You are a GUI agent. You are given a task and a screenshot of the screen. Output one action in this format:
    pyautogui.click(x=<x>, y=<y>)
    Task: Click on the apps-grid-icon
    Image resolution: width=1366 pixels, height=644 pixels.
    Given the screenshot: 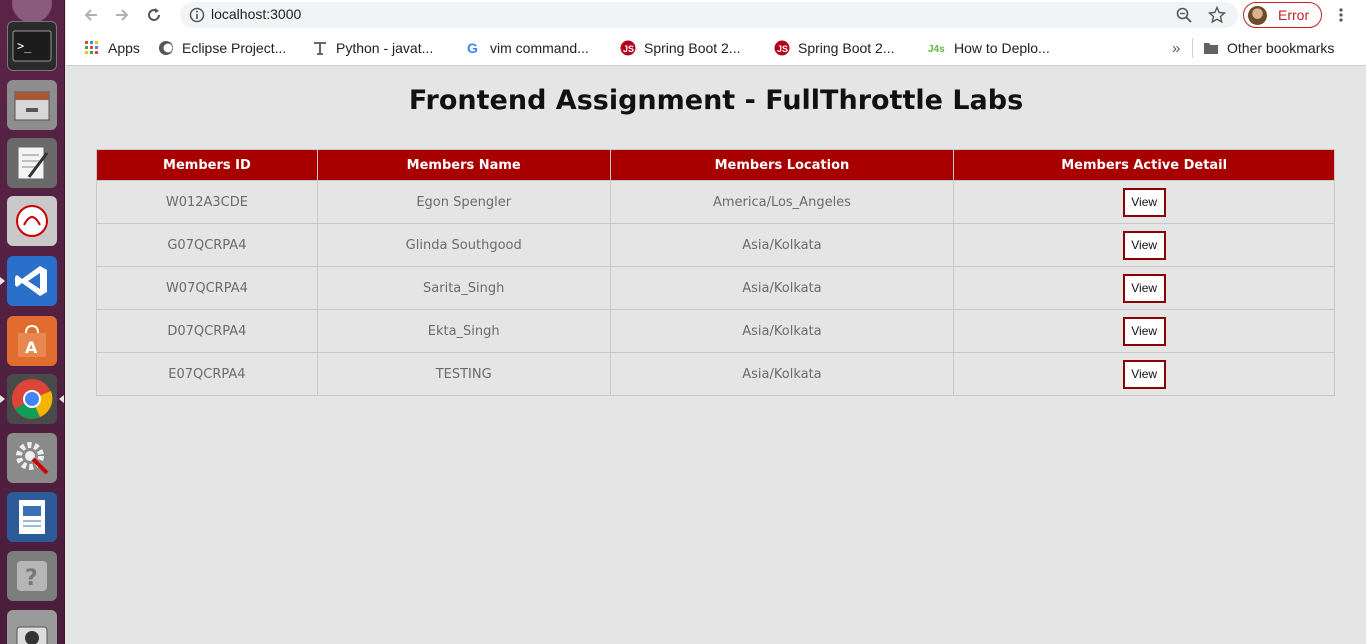 What is the action you would take?
    pyautogui.click(x=92, y=48)
    